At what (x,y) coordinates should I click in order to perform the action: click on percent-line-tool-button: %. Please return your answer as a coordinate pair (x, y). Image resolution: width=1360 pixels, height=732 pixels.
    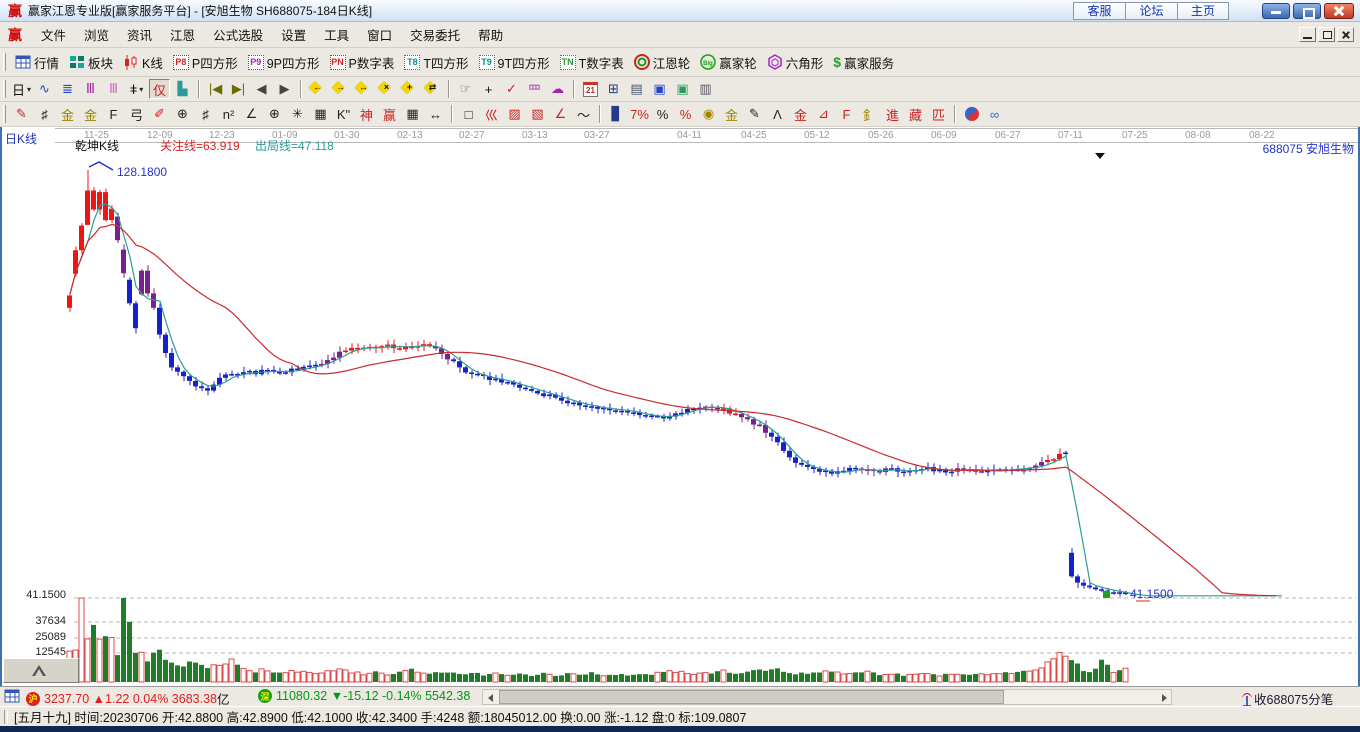
    Looking at the image, I should click on (685, 114).